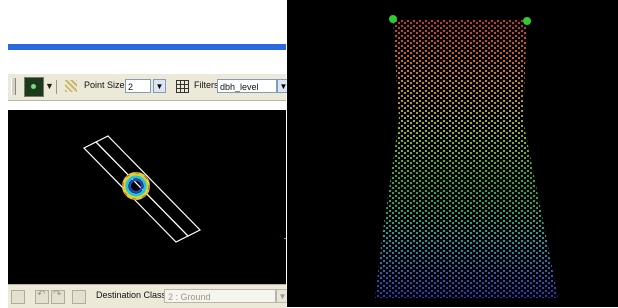 The image size is (618, 308). Describe the element at coordinates (79, 297) in the screenshot. I see `classify-icon` at that location.